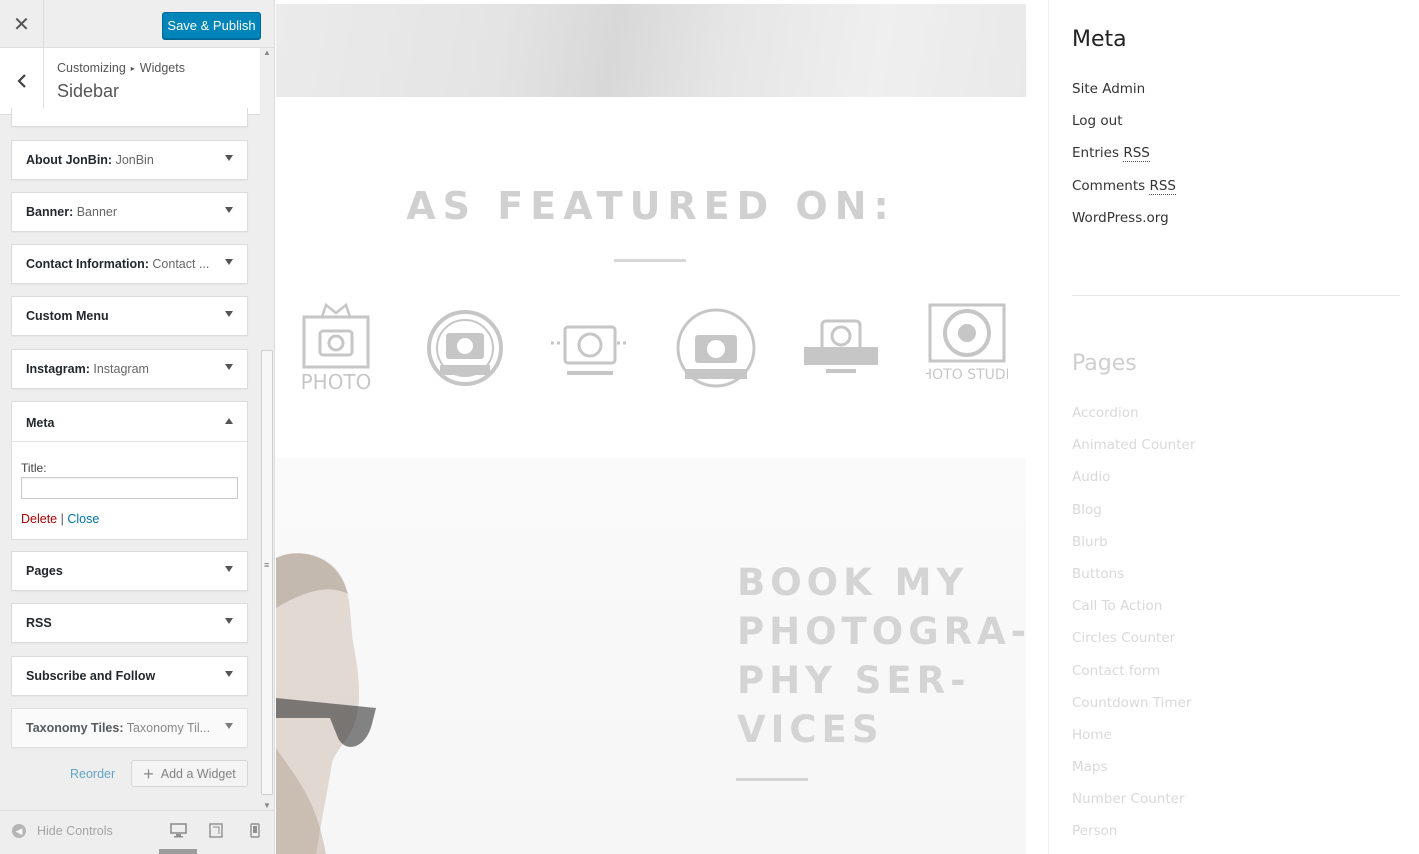 This screenshot has height=854, width=1419. Describe the element at coordinates (967, 375) in the screenshot. I see `logo-caption: PHOTO STUDIO` at that location.